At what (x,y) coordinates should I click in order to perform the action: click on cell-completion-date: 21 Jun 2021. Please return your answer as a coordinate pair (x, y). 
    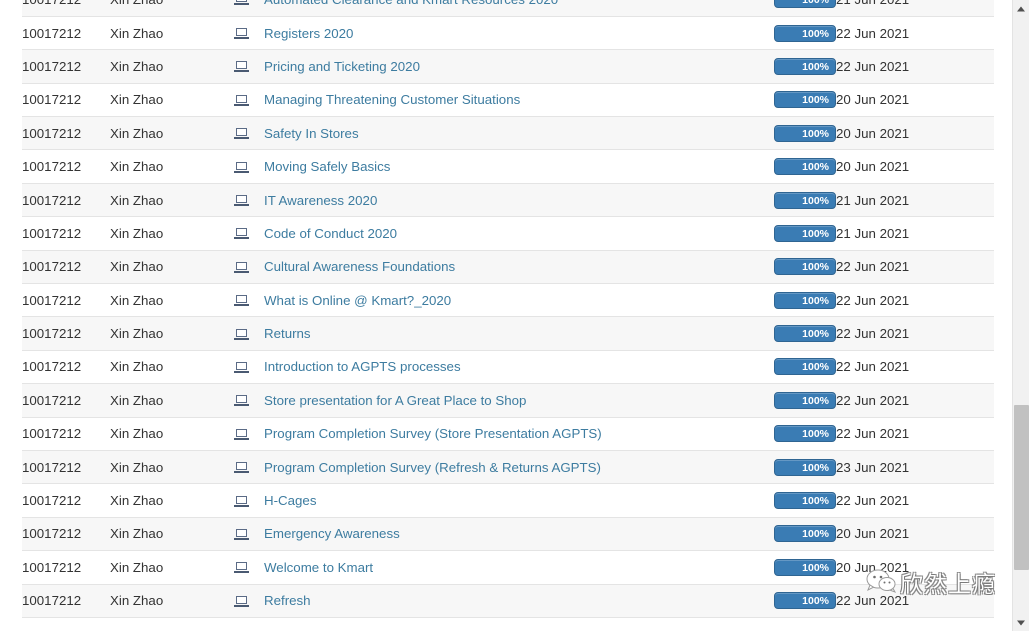
    Looking at the image, I should click on (915, 233).